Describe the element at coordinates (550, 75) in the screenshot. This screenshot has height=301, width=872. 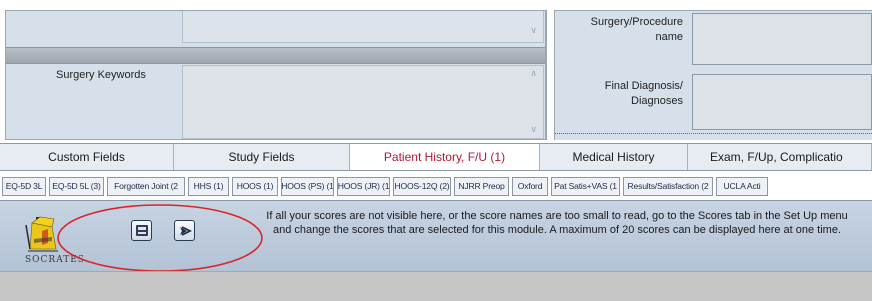
I see `panel-divider` at that location.